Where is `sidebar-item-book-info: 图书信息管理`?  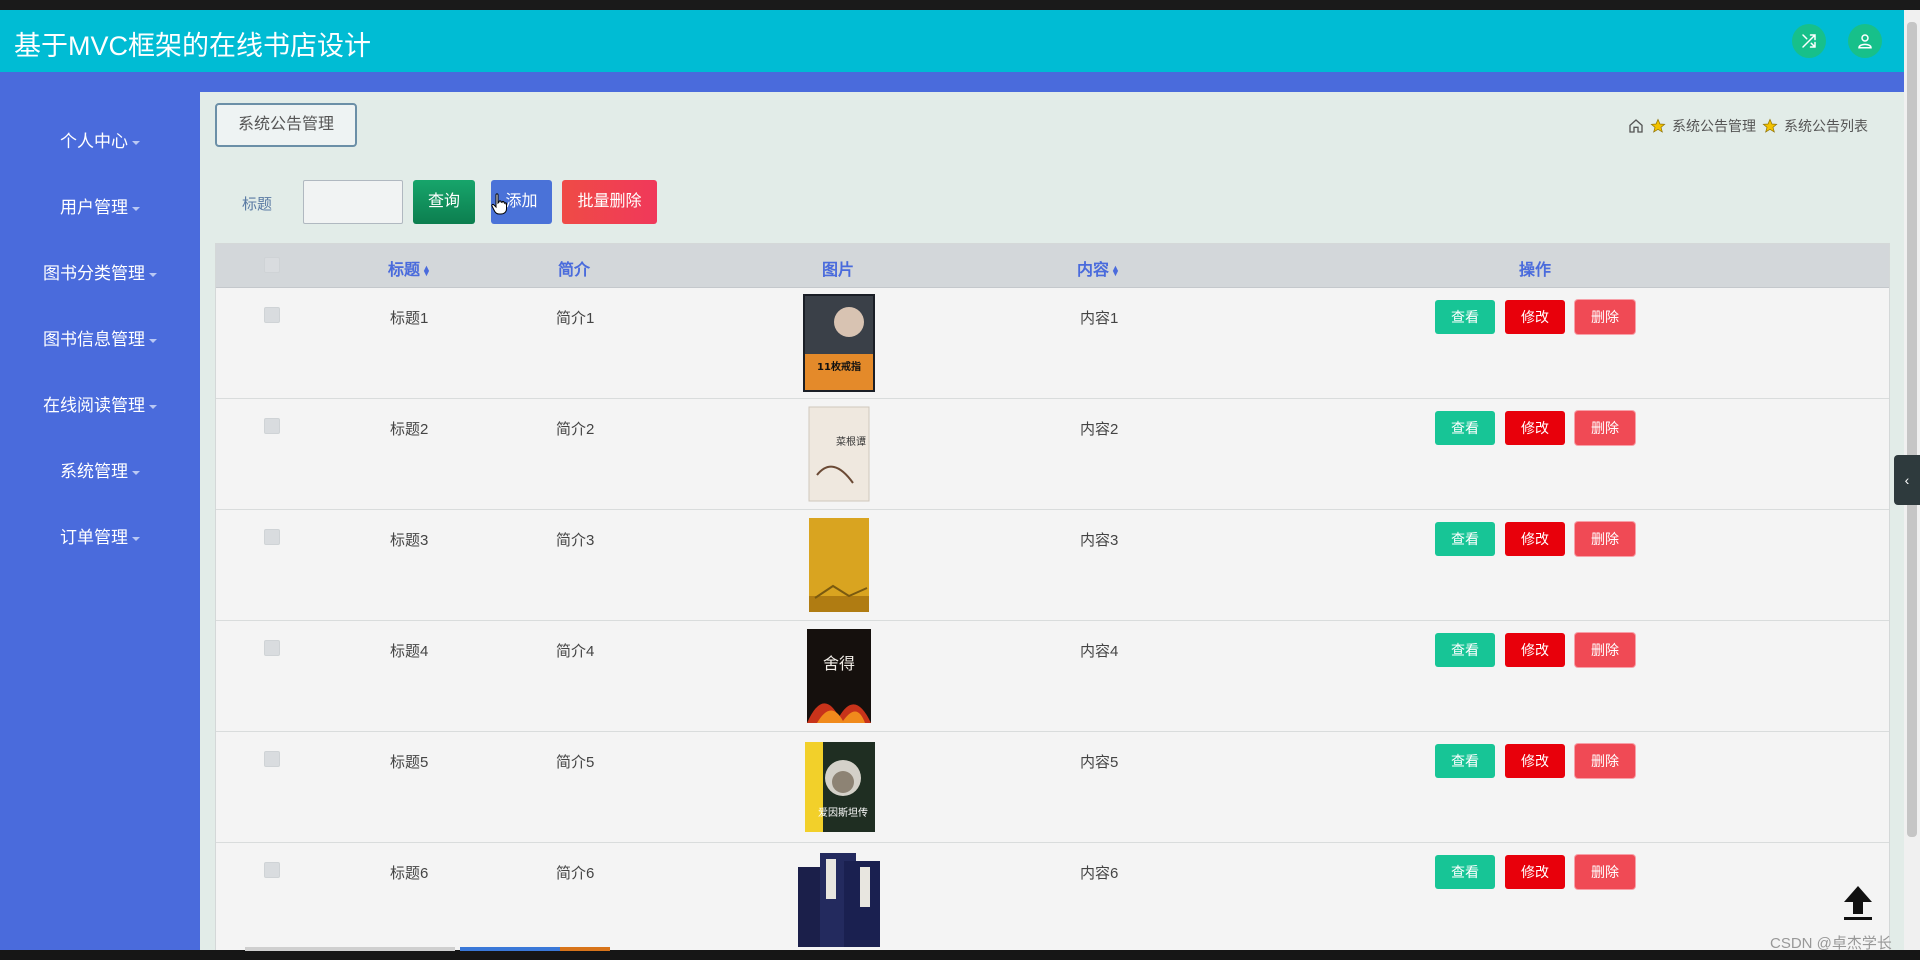
sidebar-item-book-info: 图书信息管理 is located at coordinates (100, 340).